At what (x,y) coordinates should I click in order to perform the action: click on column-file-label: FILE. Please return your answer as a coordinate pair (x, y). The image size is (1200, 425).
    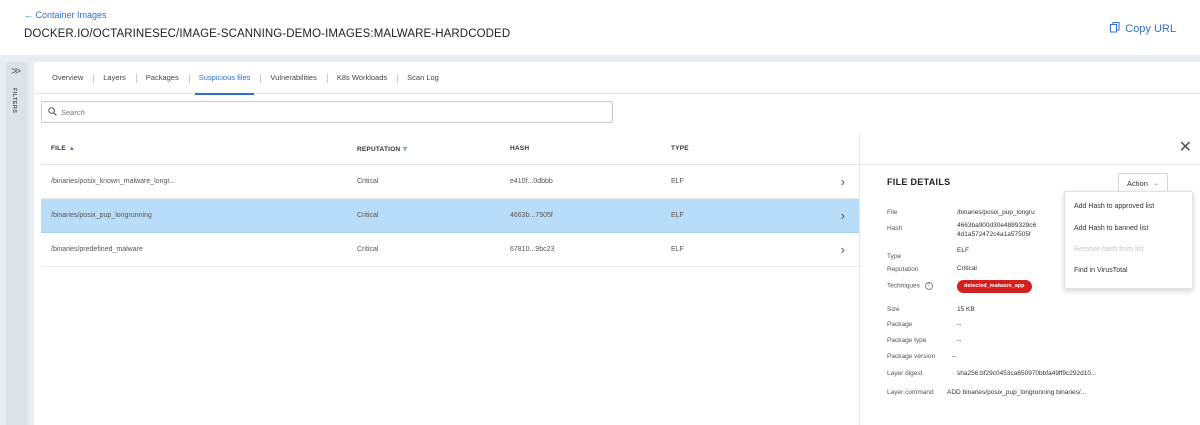
    Looking at the image, I should click on (58, 148).